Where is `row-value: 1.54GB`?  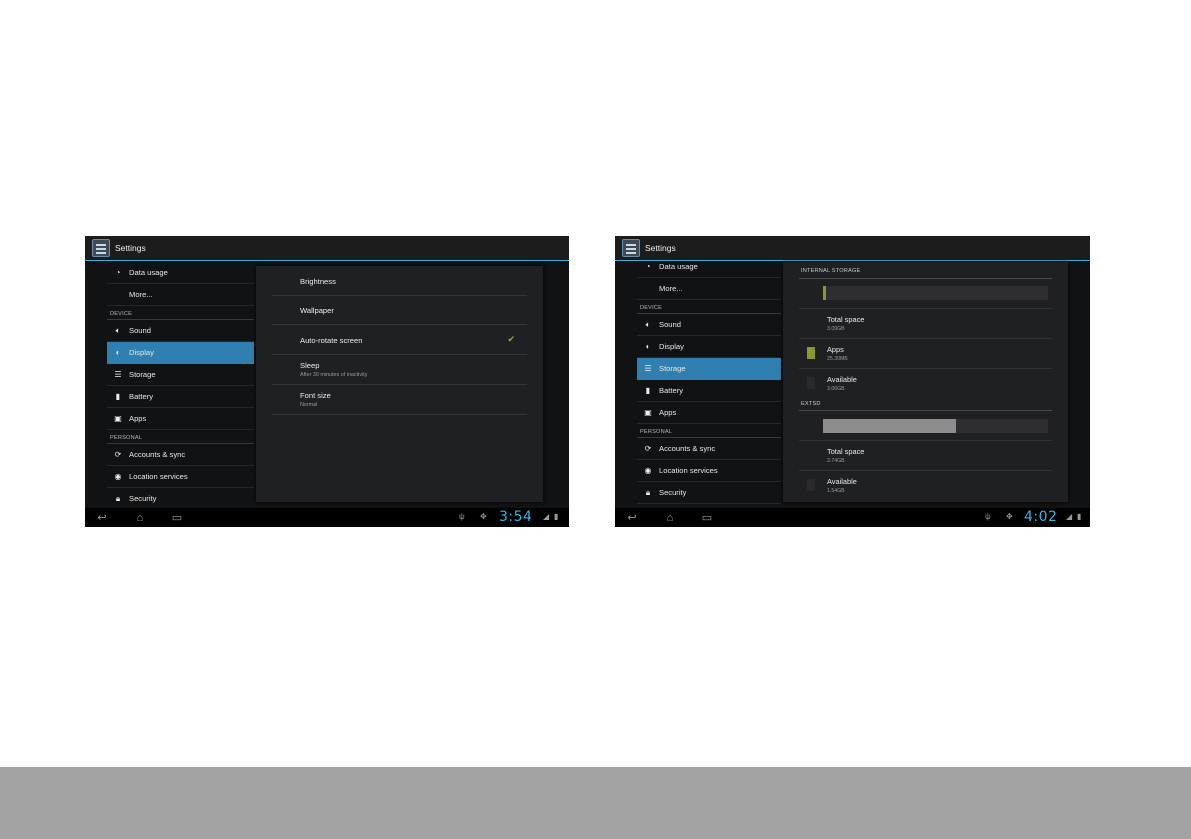 row-value: 1.54GB is located at coordinates (836, 491).